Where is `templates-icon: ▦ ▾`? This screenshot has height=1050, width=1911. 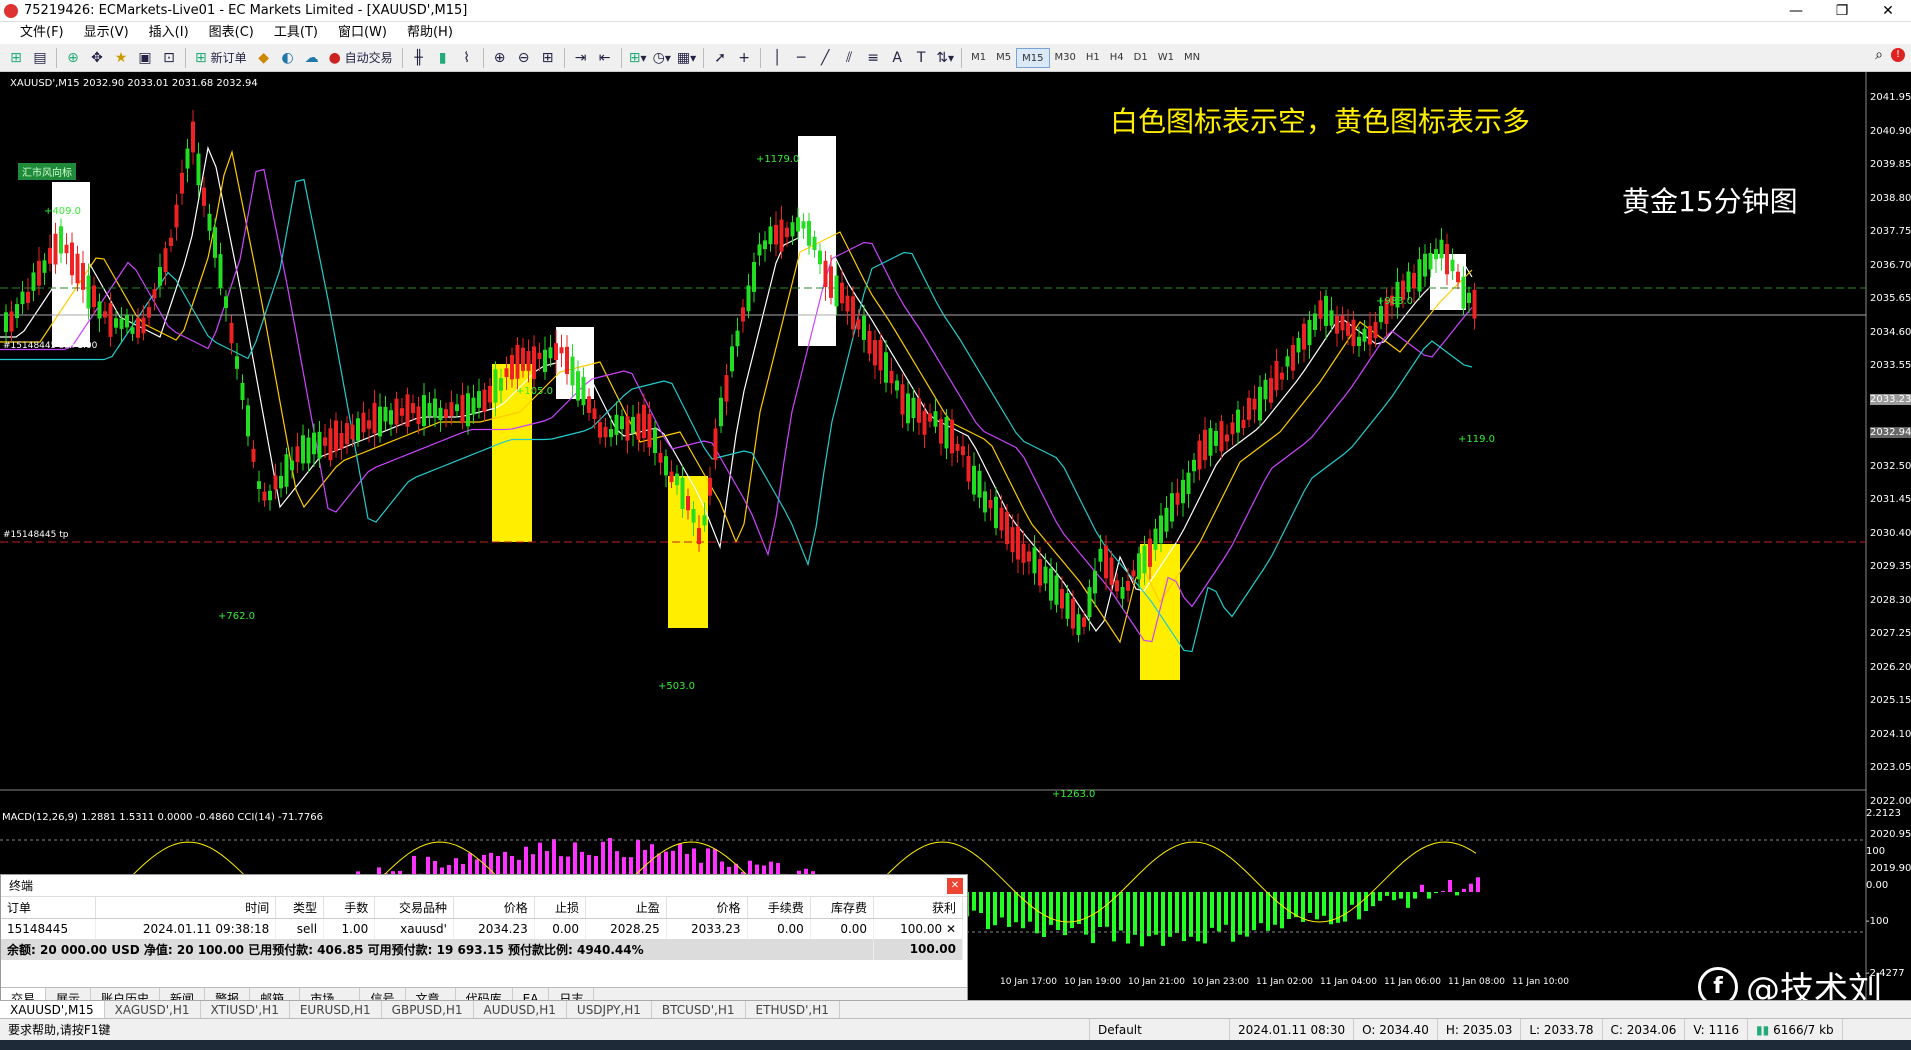 templates-icon: ▦ ▾ is located at coordinates (686, 58).